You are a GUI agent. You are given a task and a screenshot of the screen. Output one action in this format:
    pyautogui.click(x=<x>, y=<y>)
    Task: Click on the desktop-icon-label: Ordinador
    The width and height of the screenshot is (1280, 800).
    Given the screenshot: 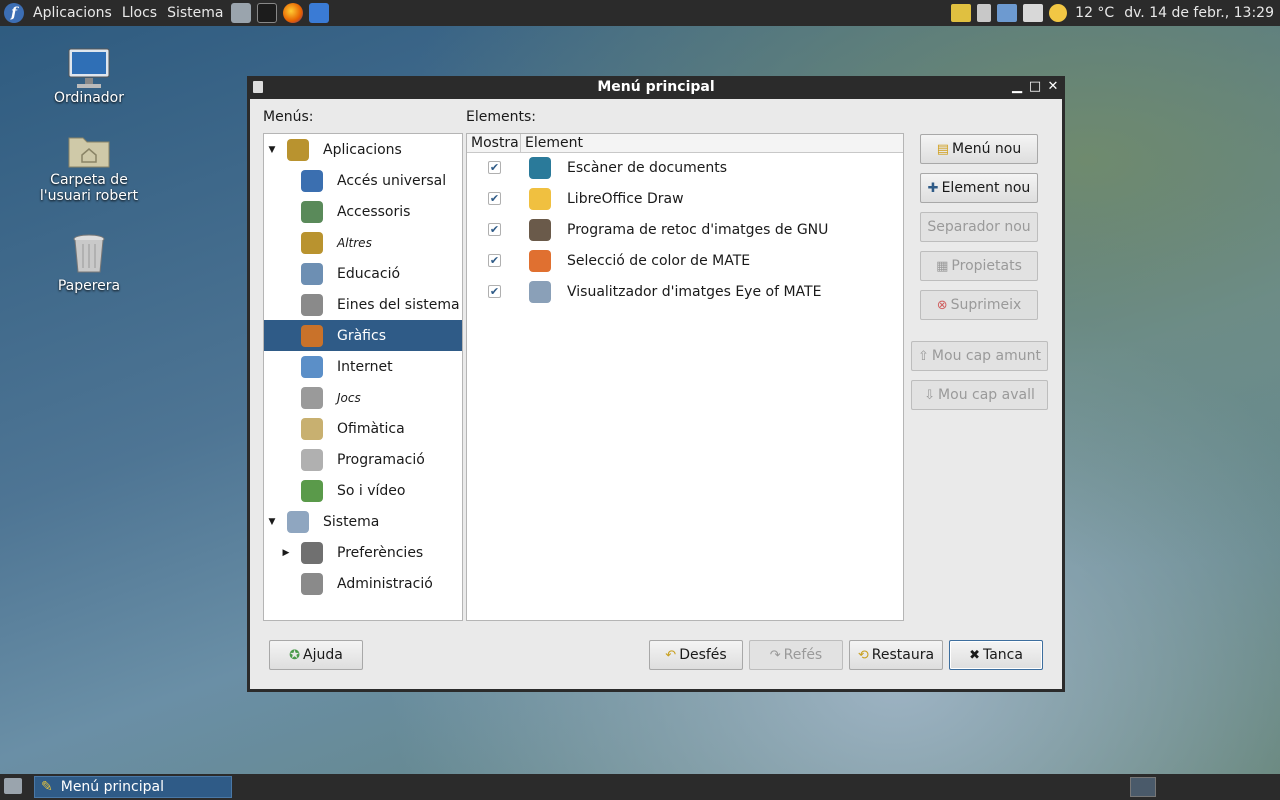 What is the action you would take?
    pyautogui.click(x=89, y=98)
    